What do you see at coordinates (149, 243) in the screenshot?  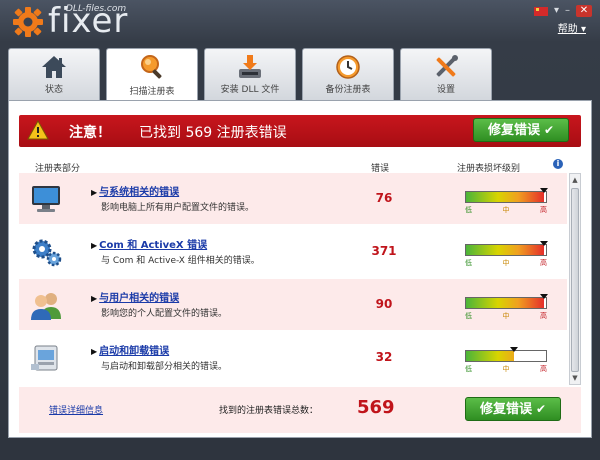 I see `category-link: Com 和 ActiveX 错误` at bounding box center [149, 243].